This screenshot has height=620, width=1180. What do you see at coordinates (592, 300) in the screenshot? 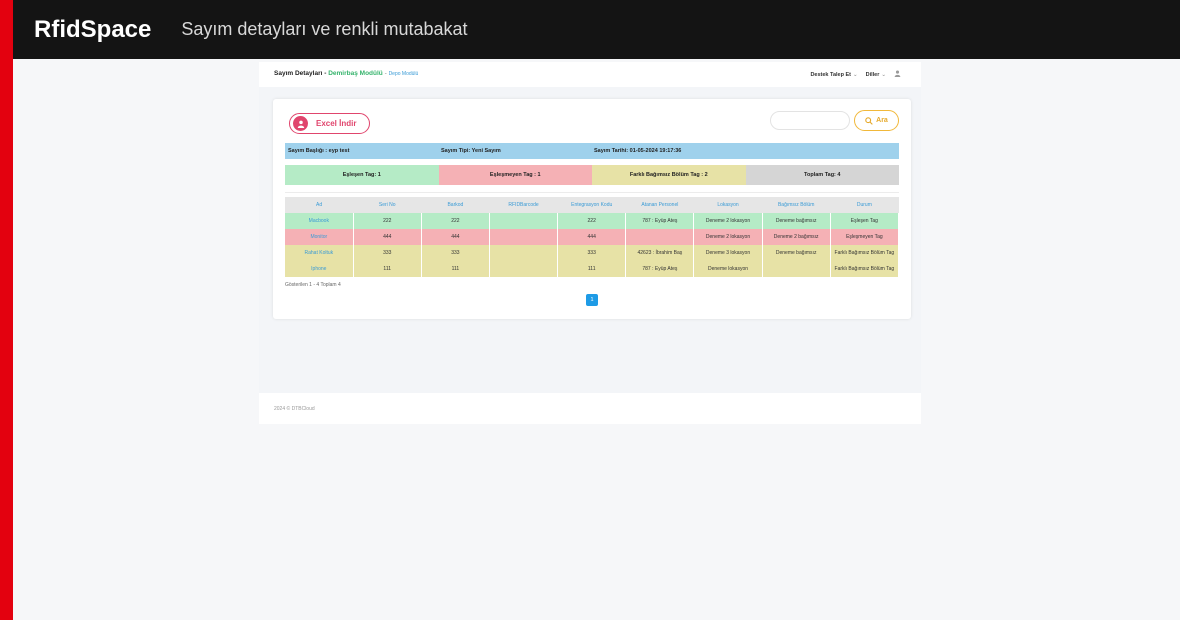
I see `page-button-1: 1` at bounding box center [592, 300].